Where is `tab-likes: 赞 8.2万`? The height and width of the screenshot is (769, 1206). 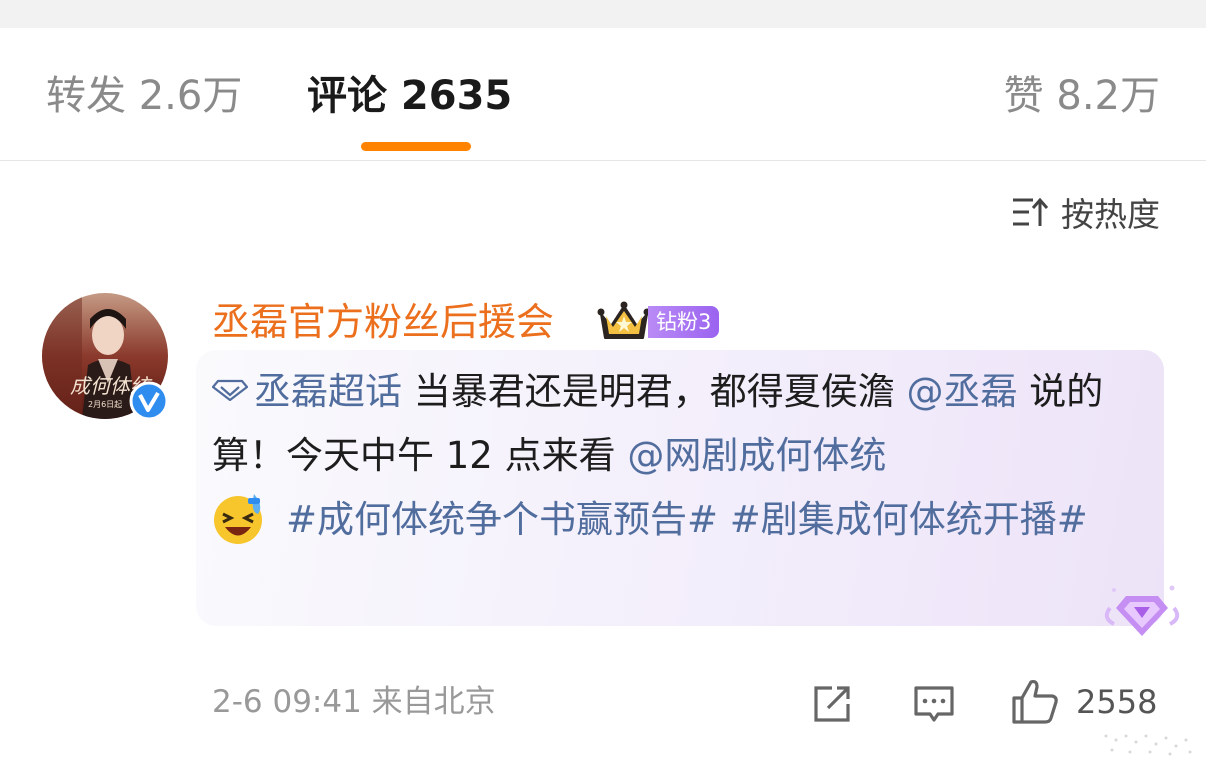 tab-likes: 赞 8.2万 is located at coordinates (1082, 96).